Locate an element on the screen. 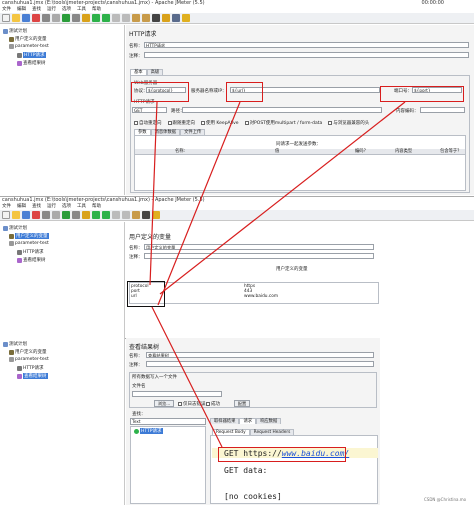  line-url is located at coordinates (199, 203).